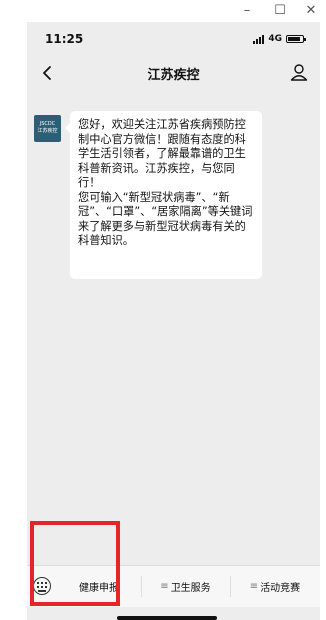 The image size is (326, 620). What do you see at coordinates (173, 75) in the screenshot?
I see `page-title: 江苏疾控` at bounding box center [173, 75].